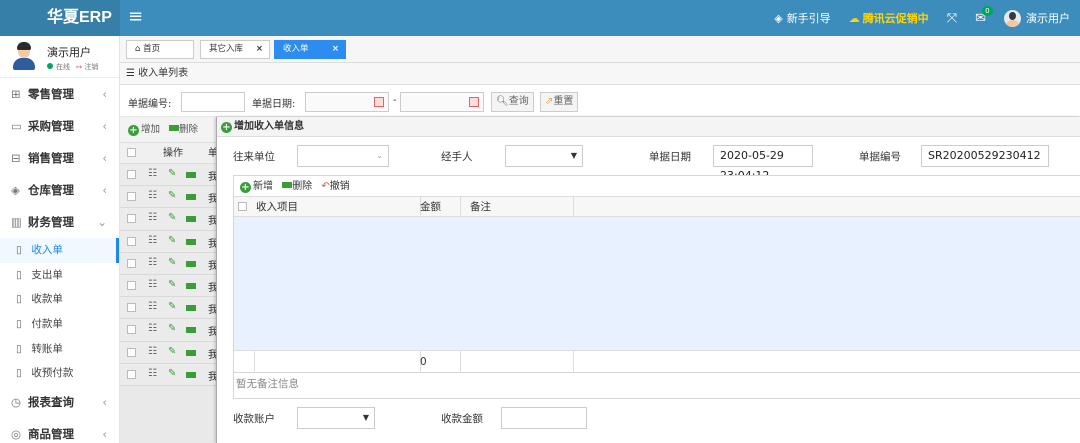  Describe the element at coordinates (512, 102) in the screenshot. I see `search-button: 🔍︎查询` at that location.